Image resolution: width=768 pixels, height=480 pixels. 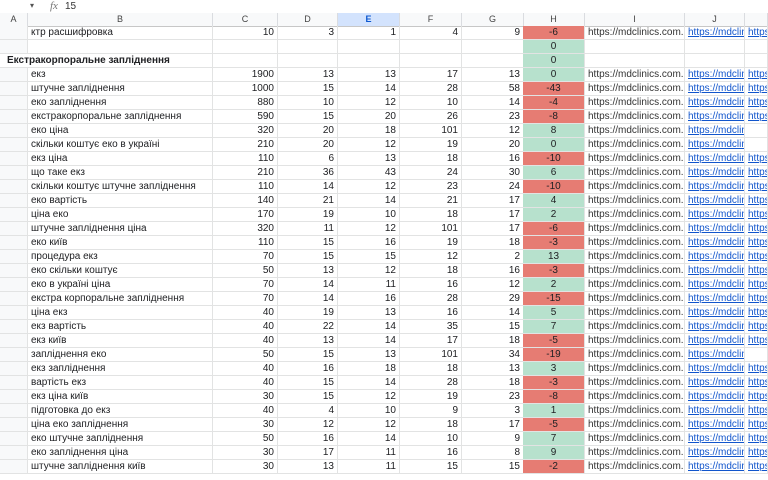 I want to click on delta-cell: -4, so click(x=554, y=103).